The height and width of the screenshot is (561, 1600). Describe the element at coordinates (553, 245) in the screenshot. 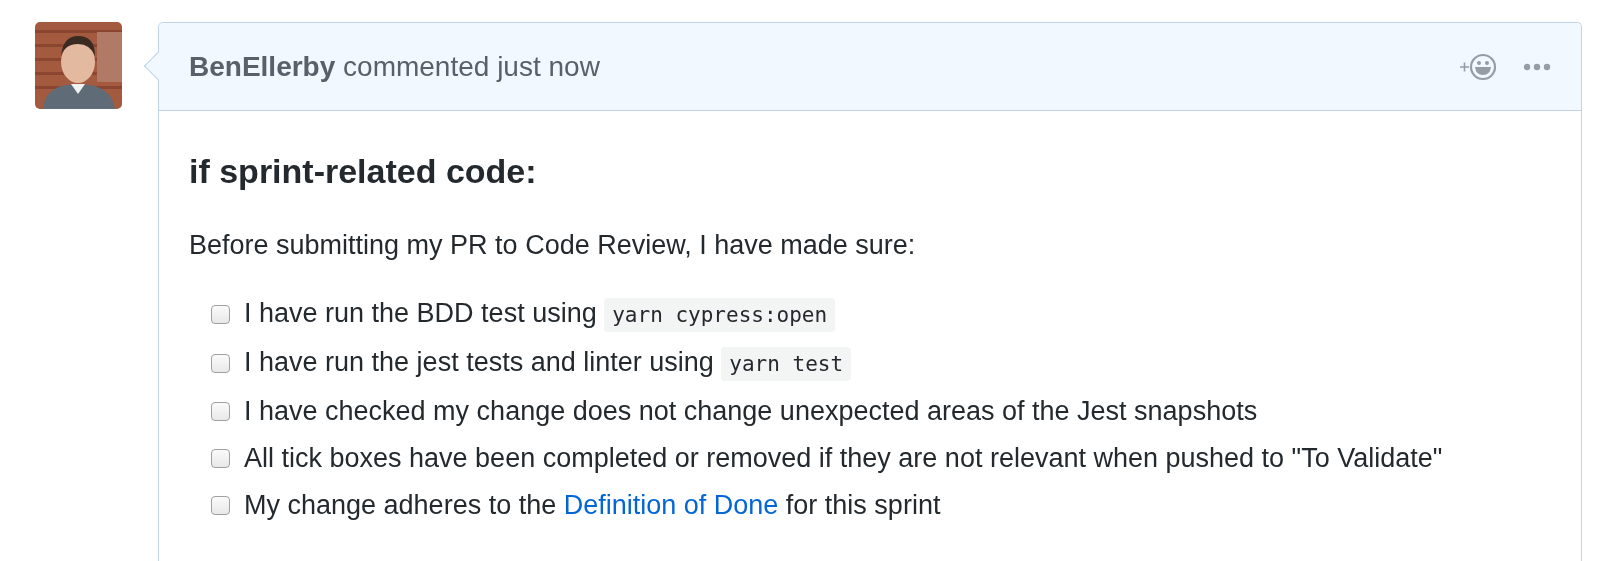

I see `intro-text: Before submitting my PR to Code Review, I have made sure:` at that location.